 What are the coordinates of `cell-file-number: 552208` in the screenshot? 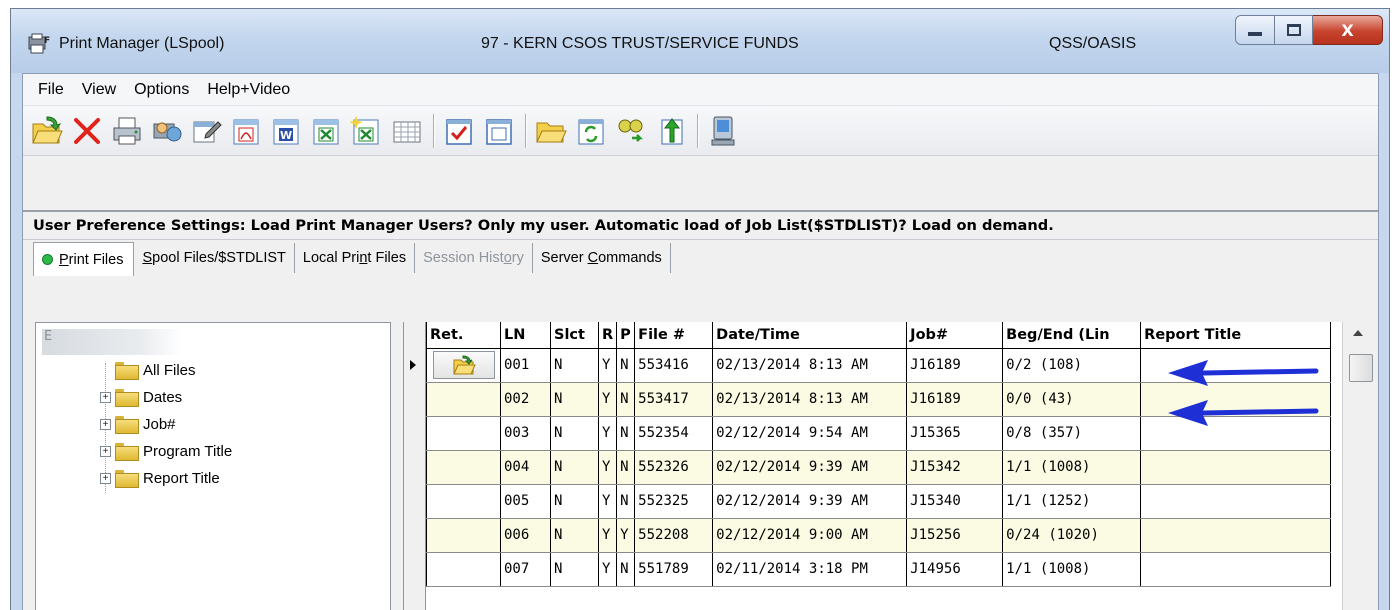 It's located at (674, 535).